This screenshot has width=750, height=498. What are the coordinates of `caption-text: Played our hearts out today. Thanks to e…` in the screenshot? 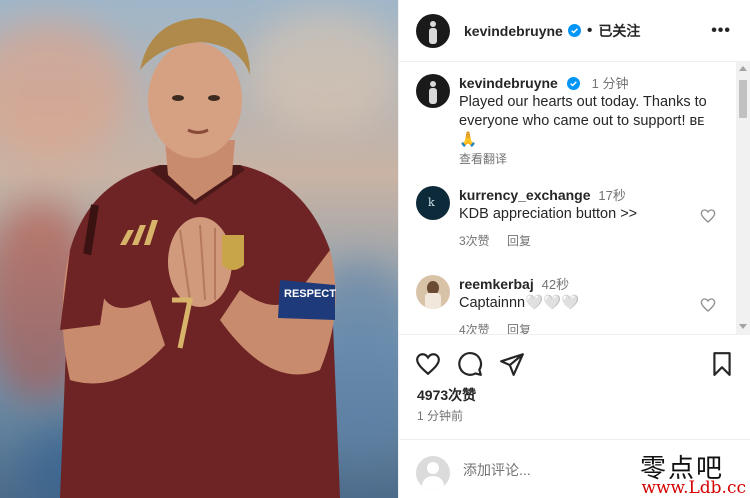 It's located at (583, 121).